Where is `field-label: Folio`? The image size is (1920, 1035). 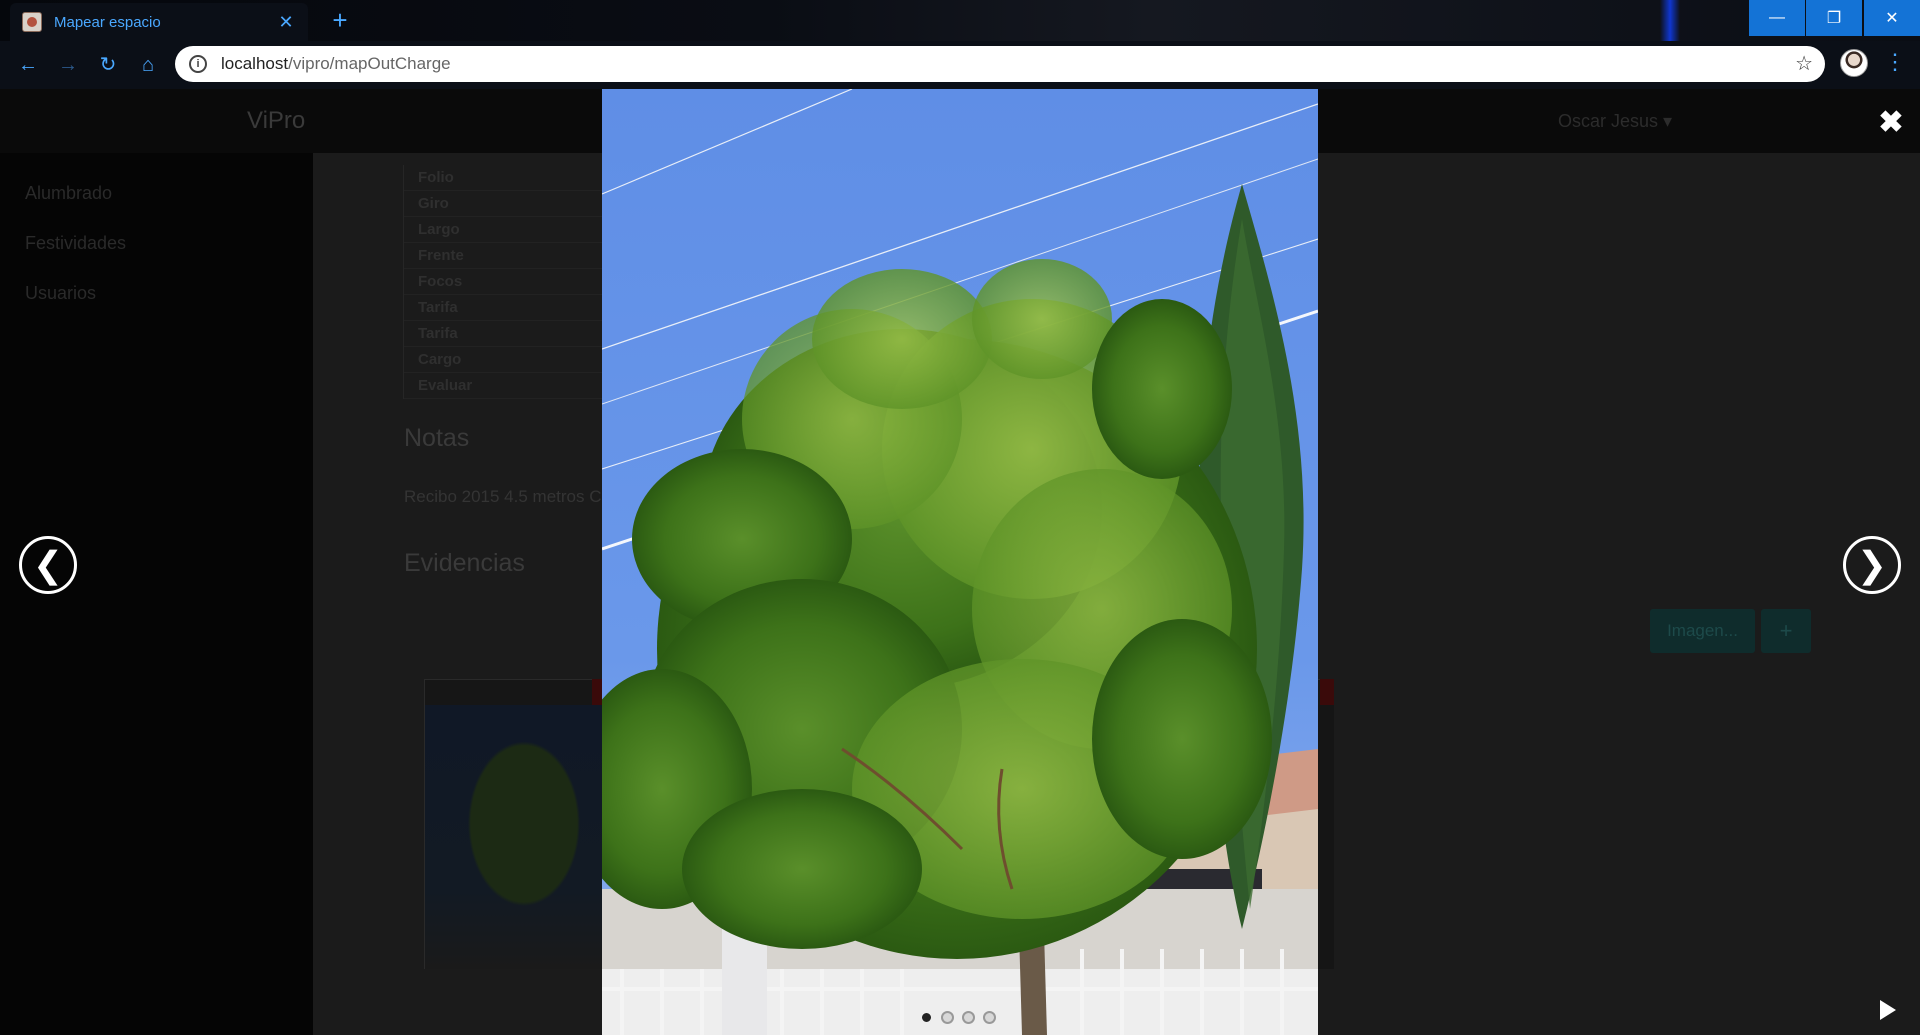
field-label: Folio is located at coordinates (503, 178).